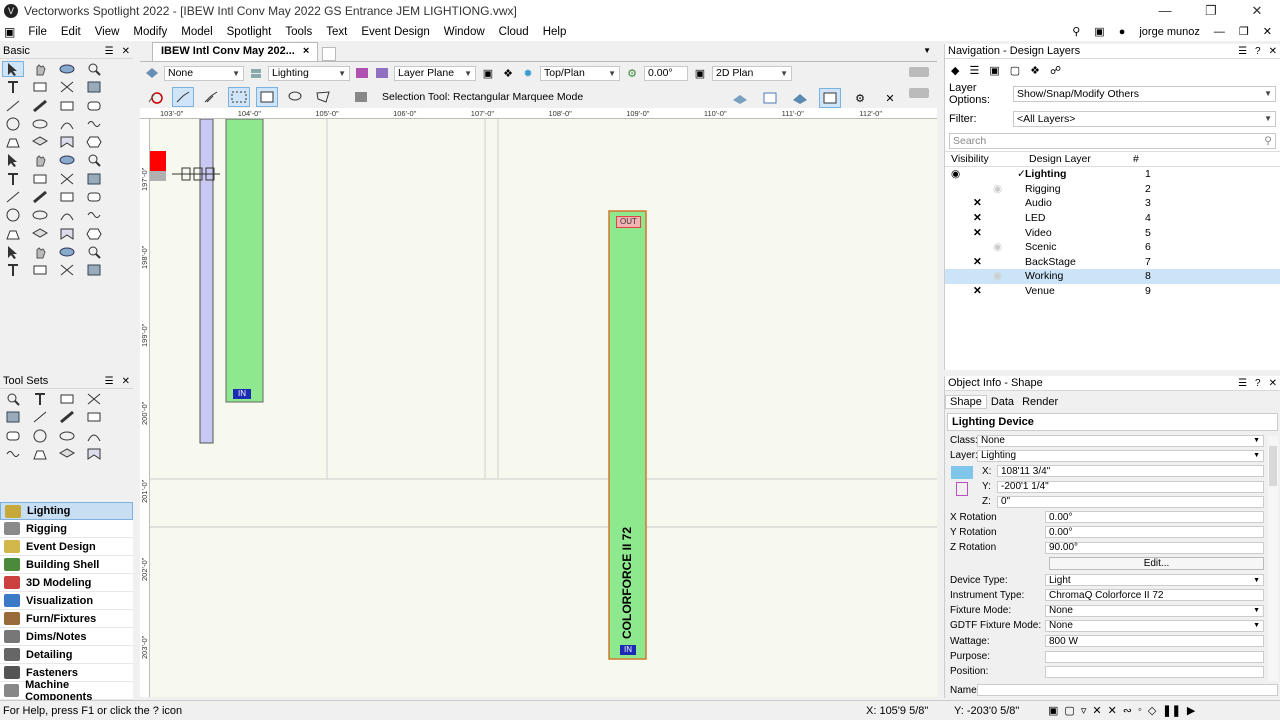 The image size is (1280, 720). Describe the element at coordinates (1055, 70) in the screenshot. I see `nav-references-icon: ☍` at that location.